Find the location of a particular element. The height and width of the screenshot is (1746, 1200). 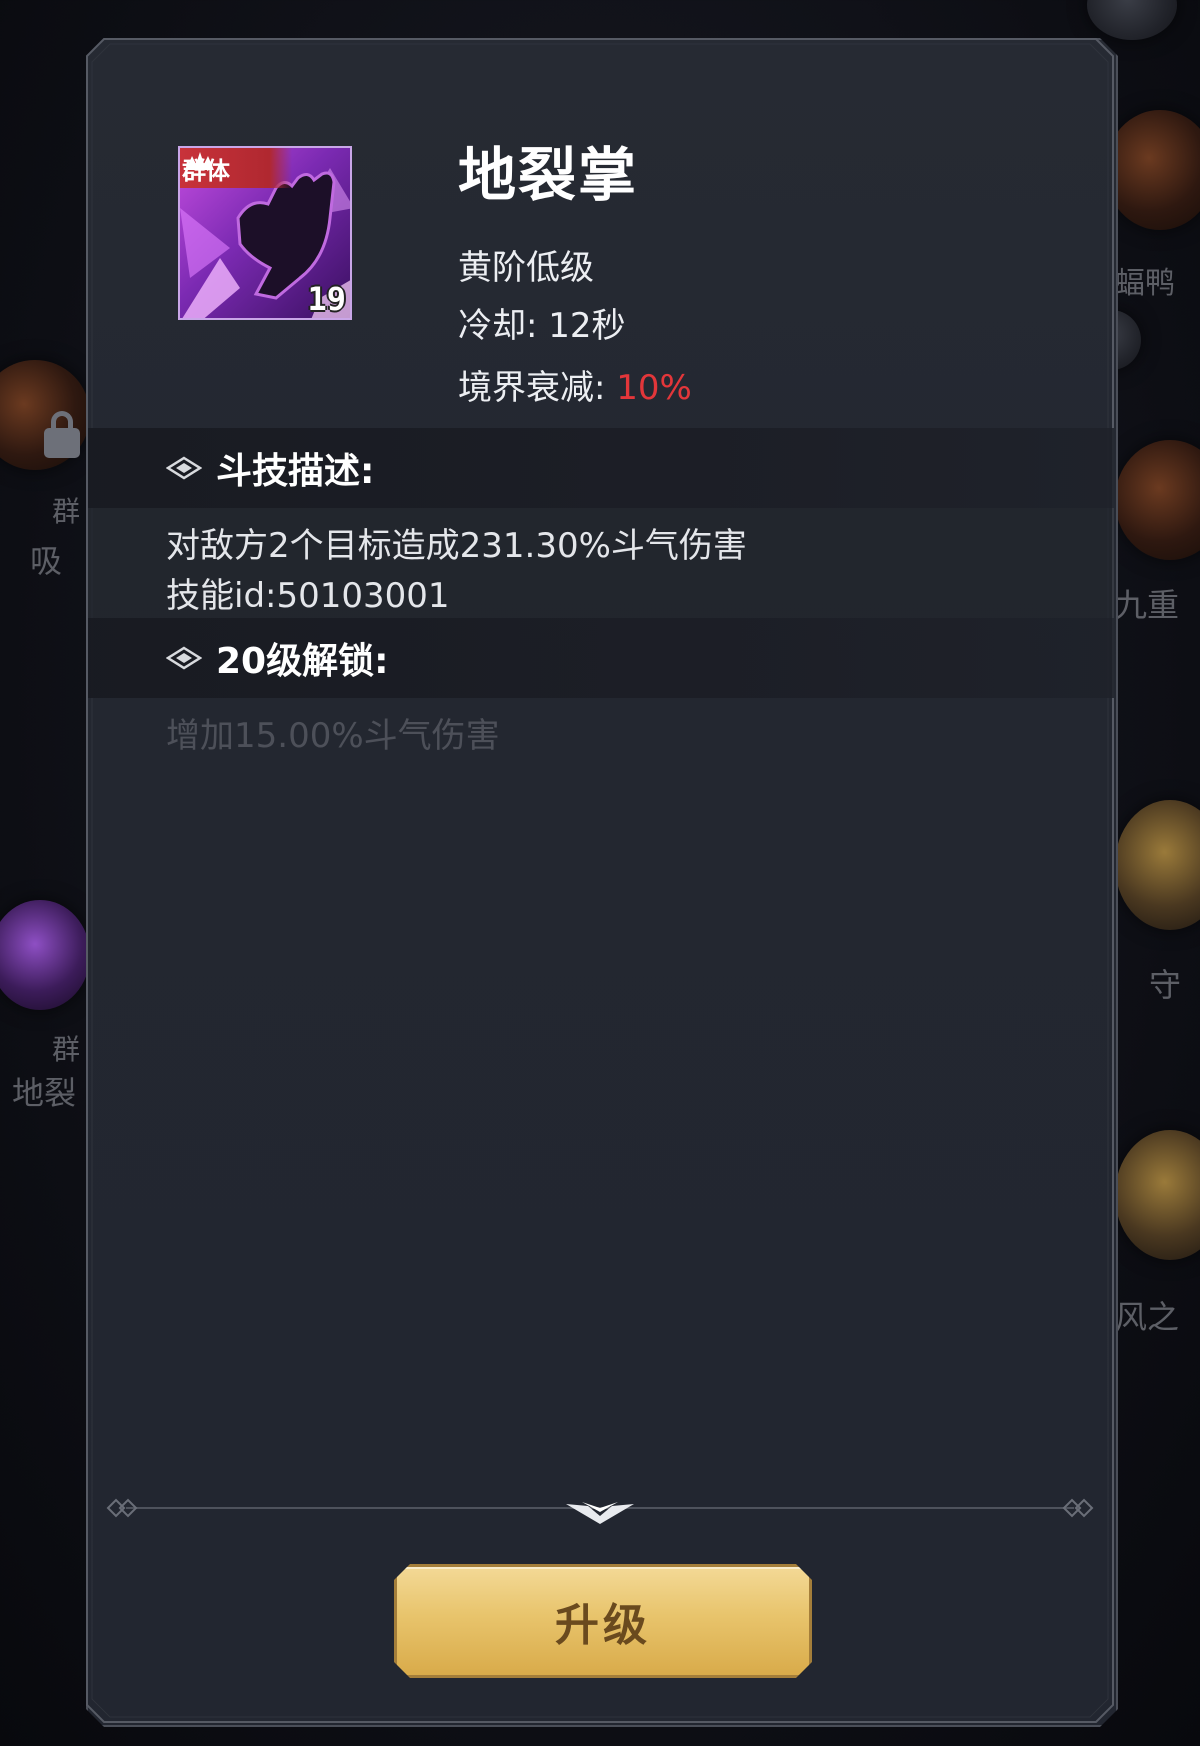

section-unlock-header: 20级解锁: is located at coordinates (601, 658).